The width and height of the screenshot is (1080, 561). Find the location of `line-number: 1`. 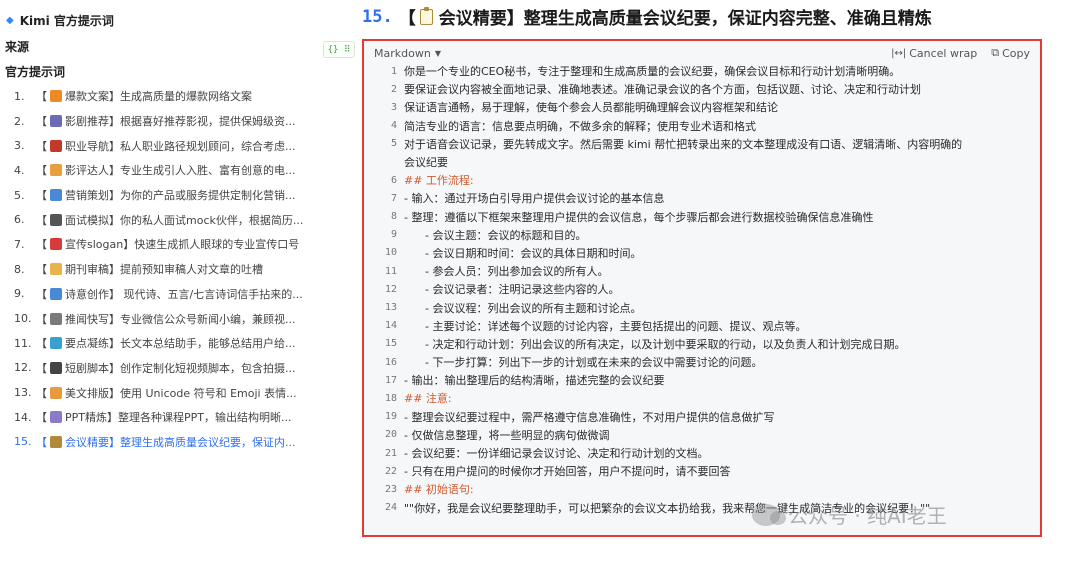

line-number: 1 is located at coordinates (393, 71).